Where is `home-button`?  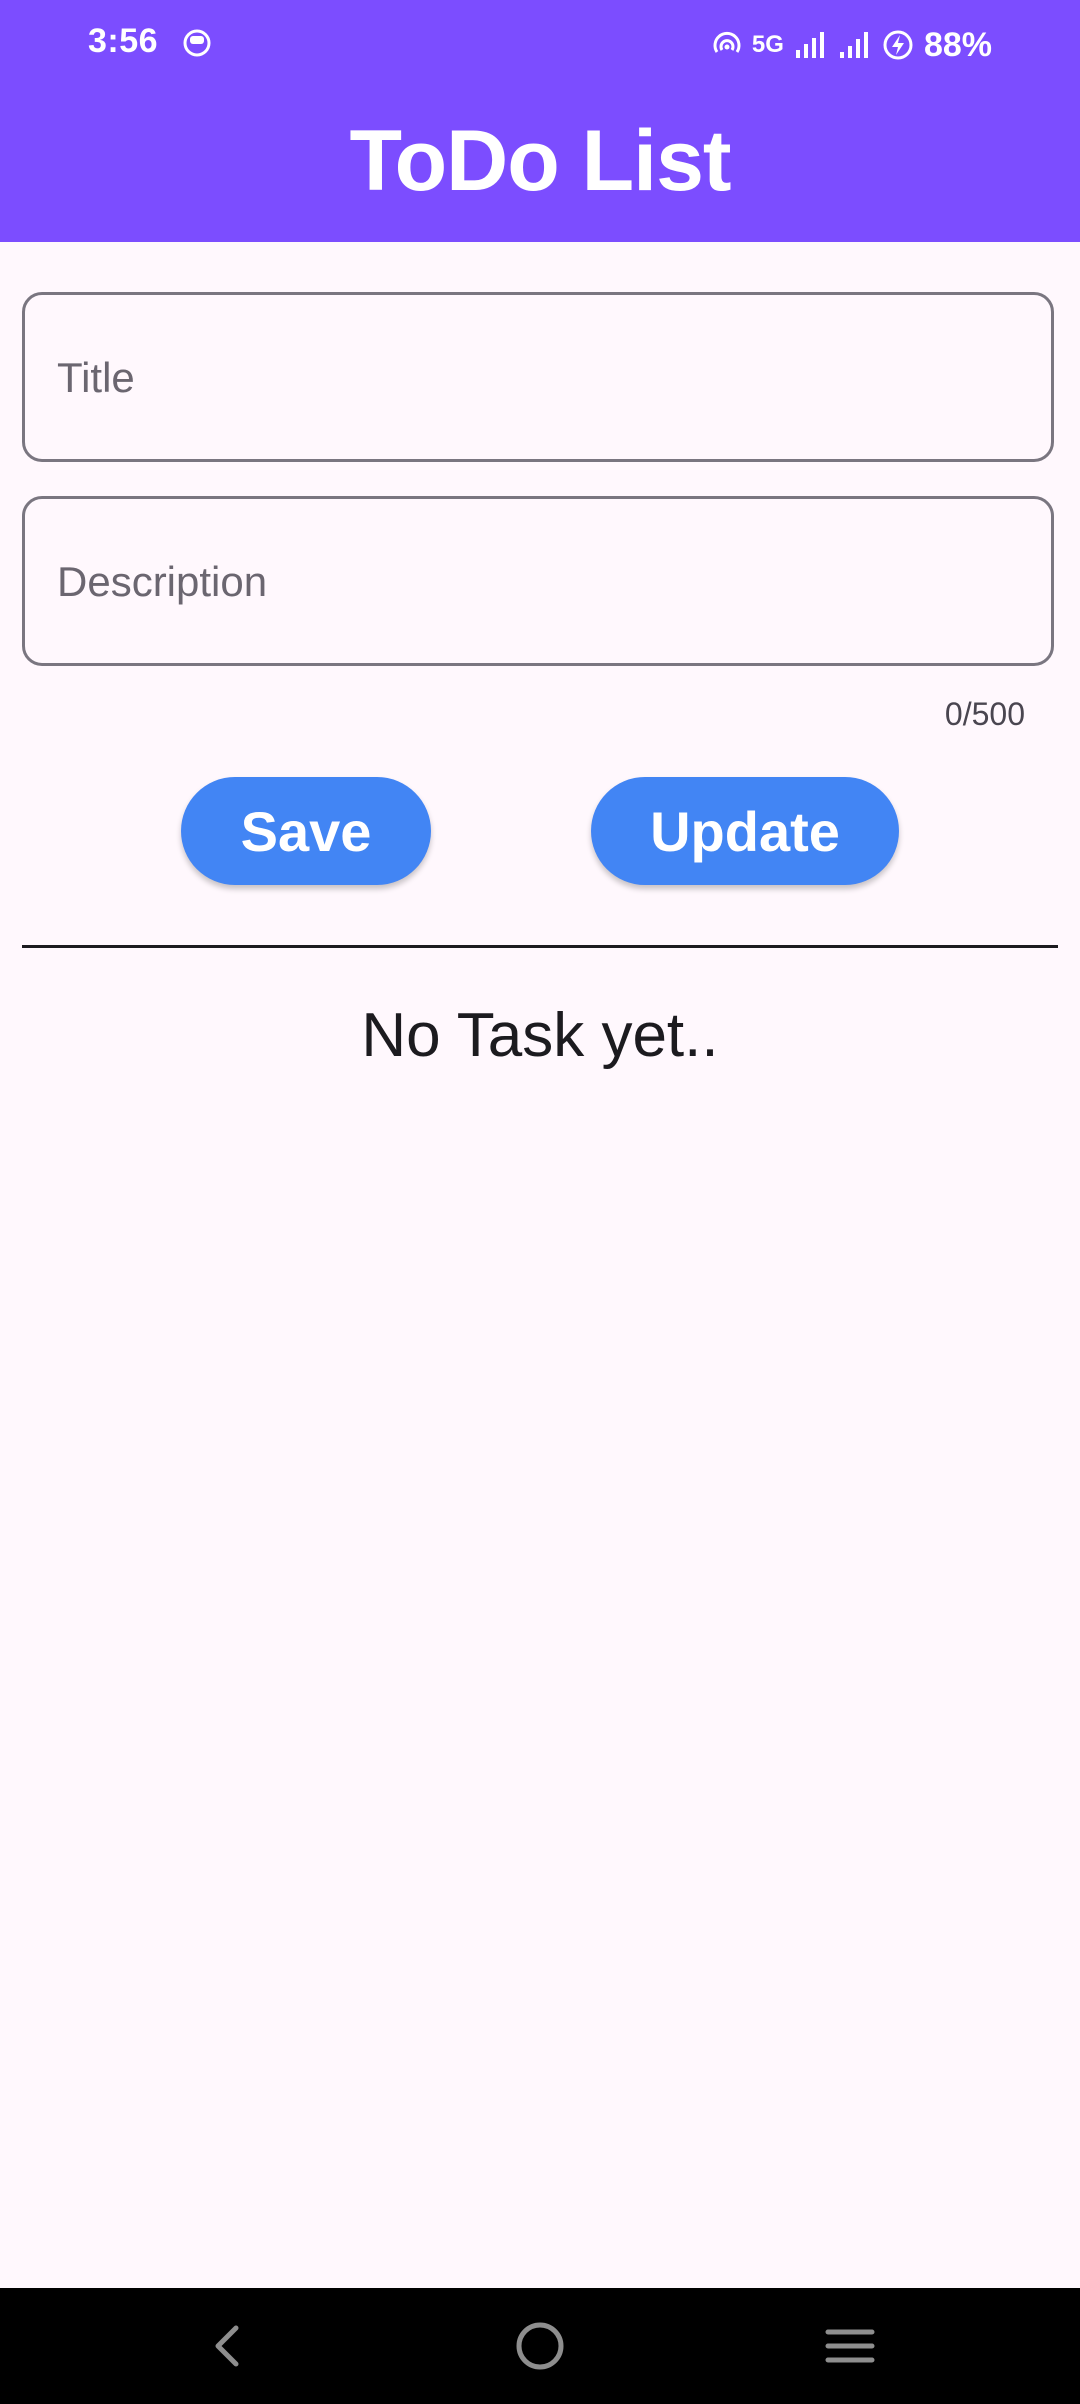
home-button is located at coordinates (540, 2346).